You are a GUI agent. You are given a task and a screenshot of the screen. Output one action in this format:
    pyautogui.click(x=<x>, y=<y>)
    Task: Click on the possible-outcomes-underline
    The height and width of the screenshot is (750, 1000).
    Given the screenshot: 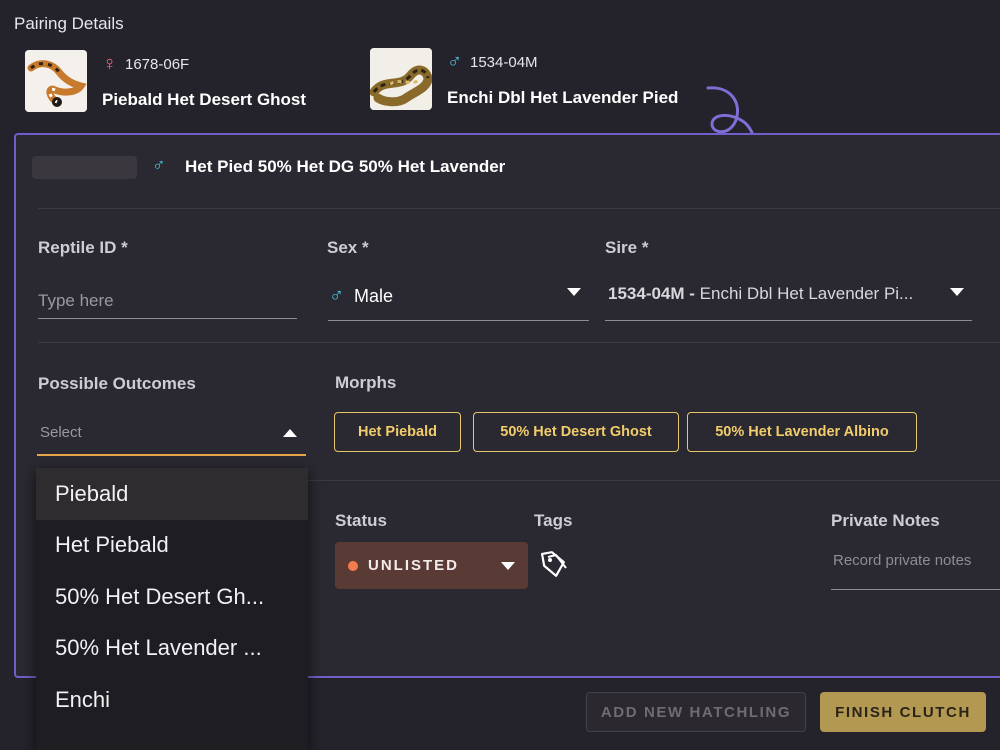 What is the action you would take?
    pyautogui.click(x=171, y=455)
    